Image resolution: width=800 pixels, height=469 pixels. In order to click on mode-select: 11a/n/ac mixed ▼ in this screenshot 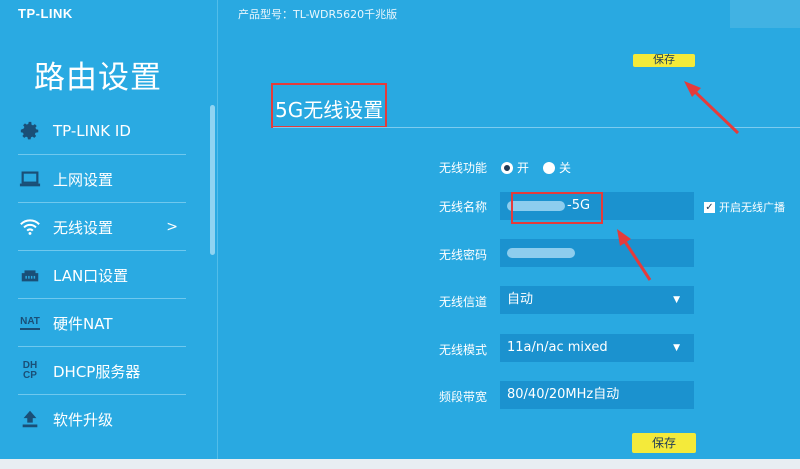, I will do `click(597, 348)`.